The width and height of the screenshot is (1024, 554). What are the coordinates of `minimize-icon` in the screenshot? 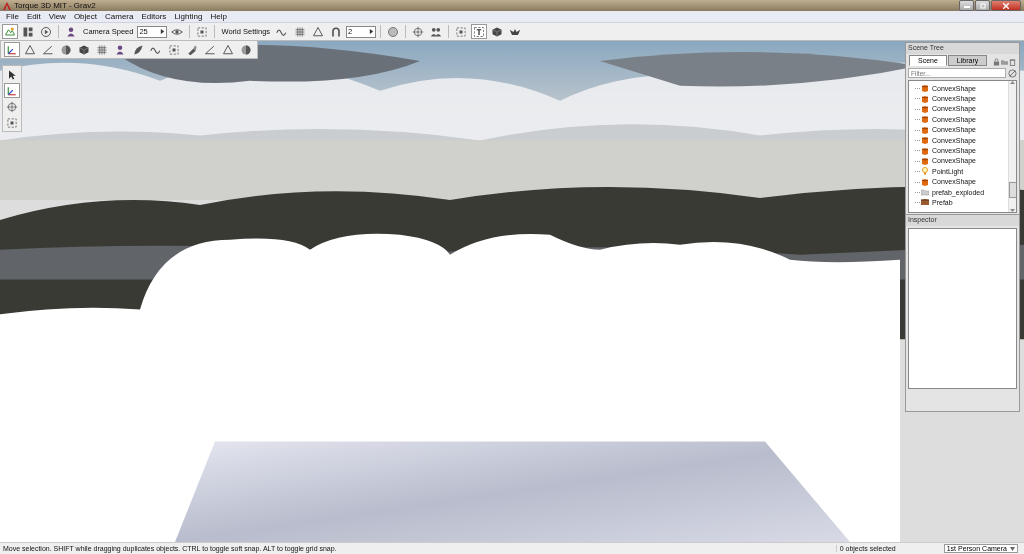 It's located at (966, 5).